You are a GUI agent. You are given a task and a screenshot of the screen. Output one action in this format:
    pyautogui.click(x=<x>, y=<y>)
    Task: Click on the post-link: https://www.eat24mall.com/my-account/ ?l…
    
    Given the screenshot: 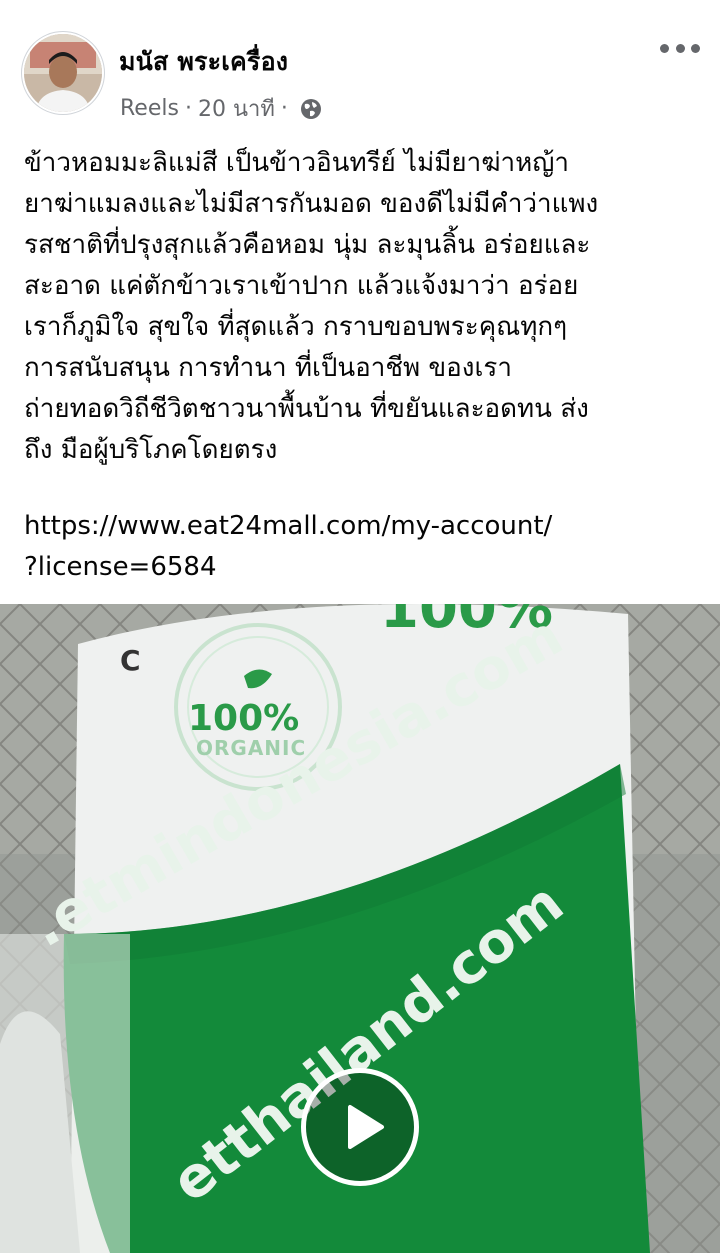 What is the action you would take?
    pyautogui.click(x=364, y=547)
    